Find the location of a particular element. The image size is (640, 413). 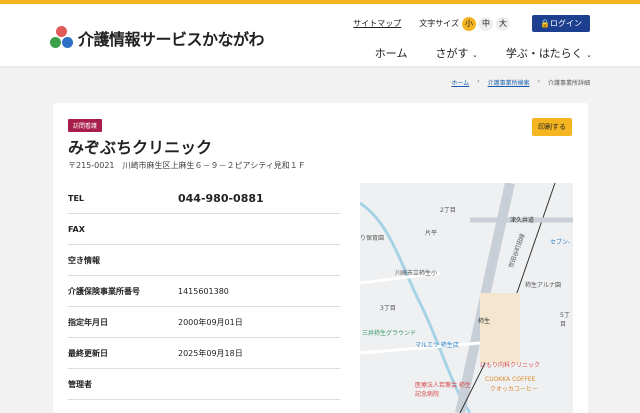

login-button: 🔒ログイン is located at coordinates (561, 23).